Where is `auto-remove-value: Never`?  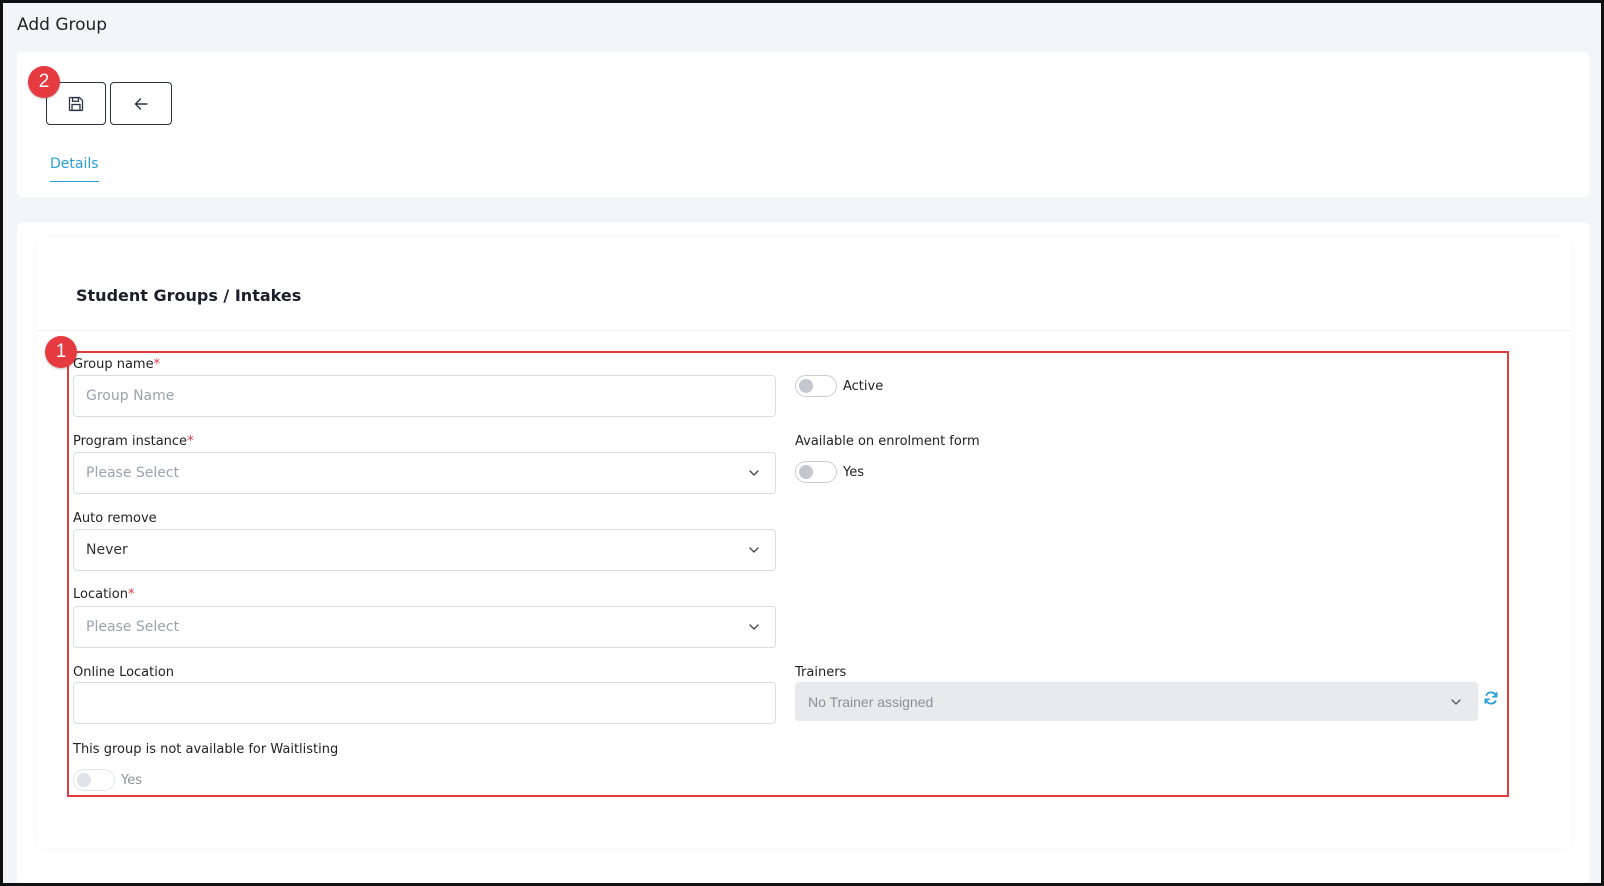
auto-remove-value: Never is located at coordinates (107, 550).